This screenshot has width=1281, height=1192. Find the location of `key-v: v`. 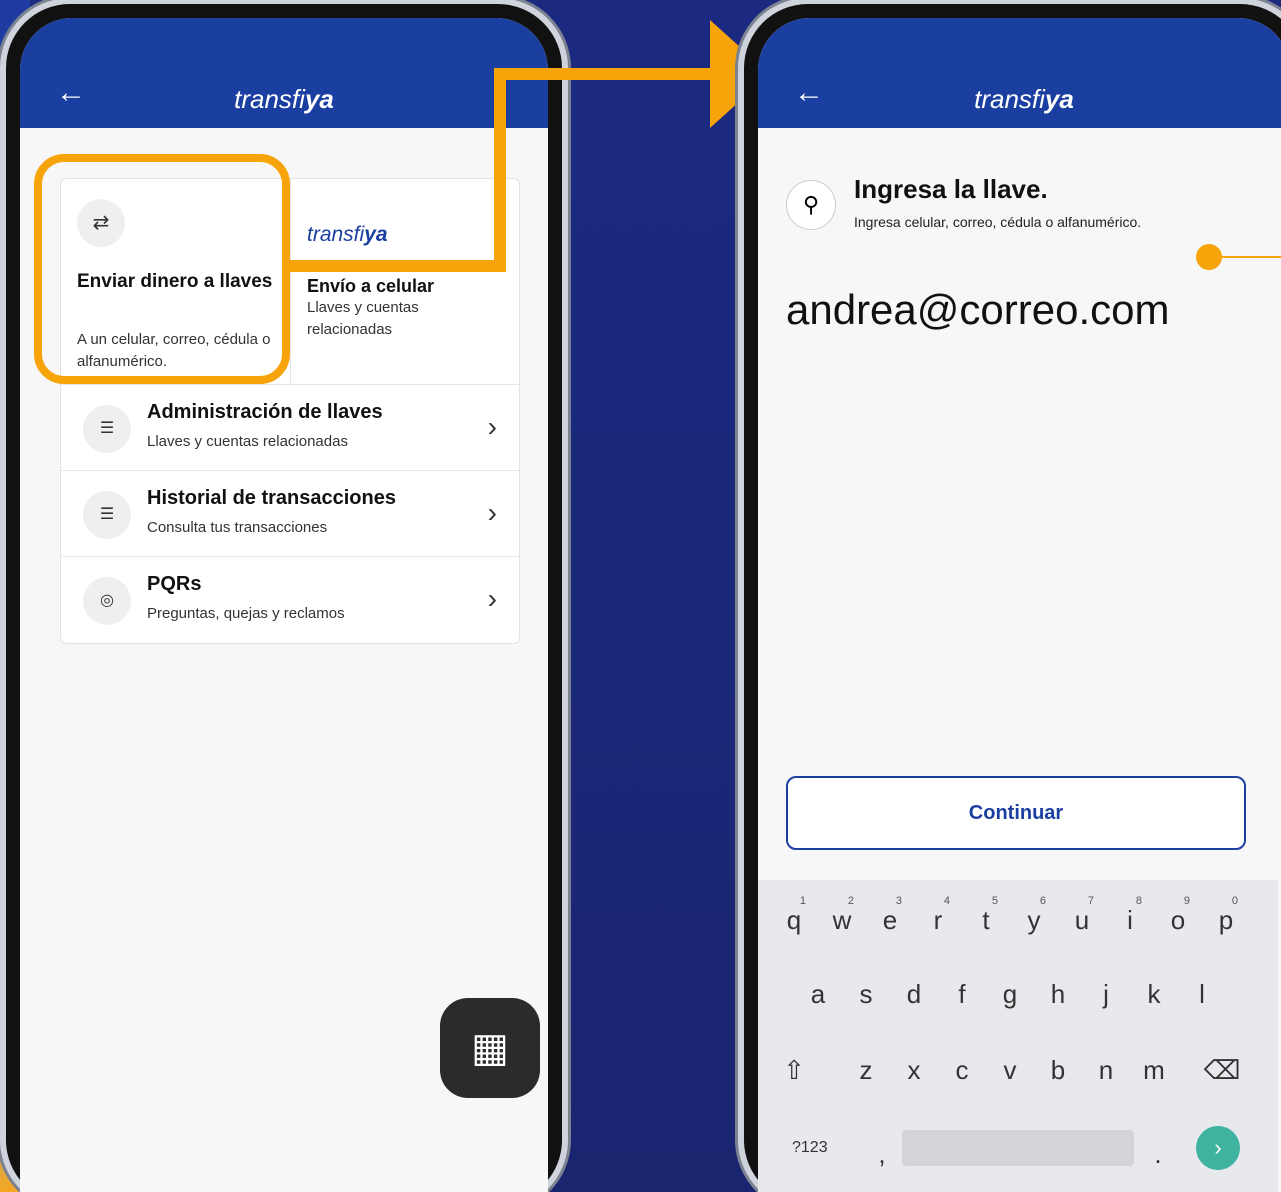

key-v: v is located at coordinates (1010, 1070).